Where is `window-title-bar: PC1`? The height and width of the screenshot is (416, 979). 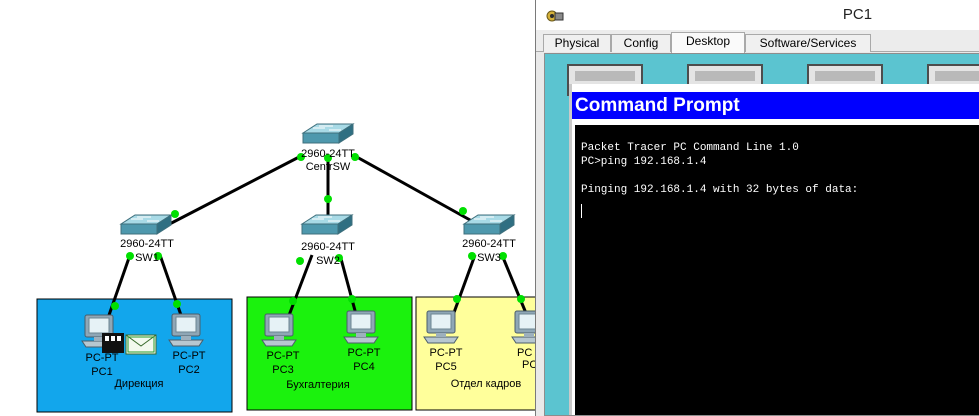 window-title-bar: PC1 is located at coordinates (757, 15).